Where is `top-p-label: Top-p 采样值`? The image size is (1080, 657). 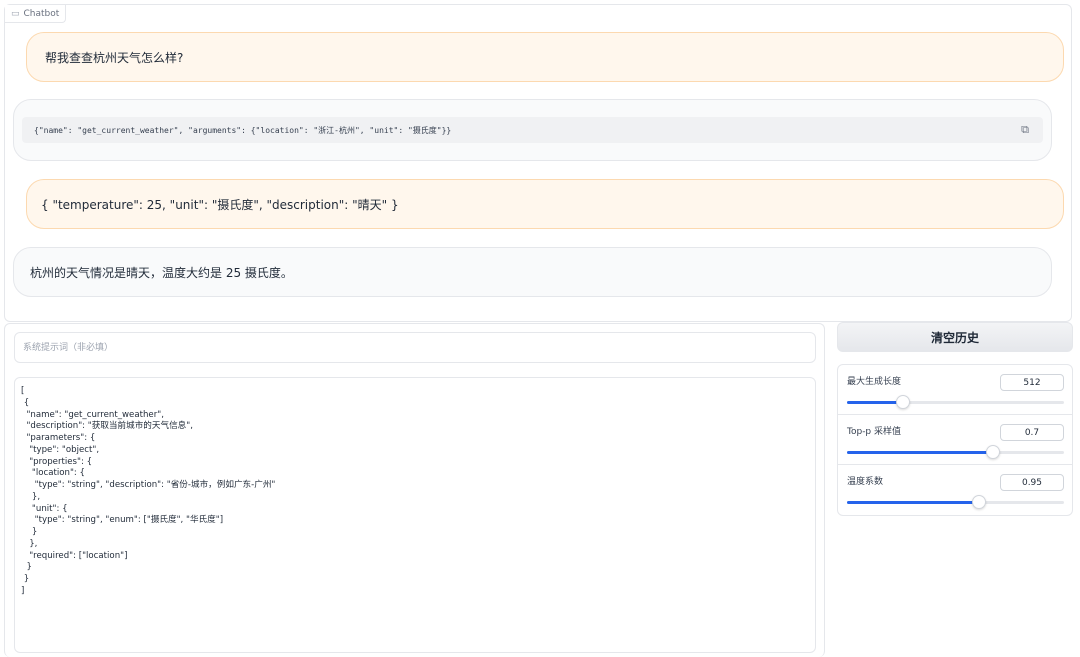
top-p-label: Top-p 采样值 is located at coordinates (874, 432).